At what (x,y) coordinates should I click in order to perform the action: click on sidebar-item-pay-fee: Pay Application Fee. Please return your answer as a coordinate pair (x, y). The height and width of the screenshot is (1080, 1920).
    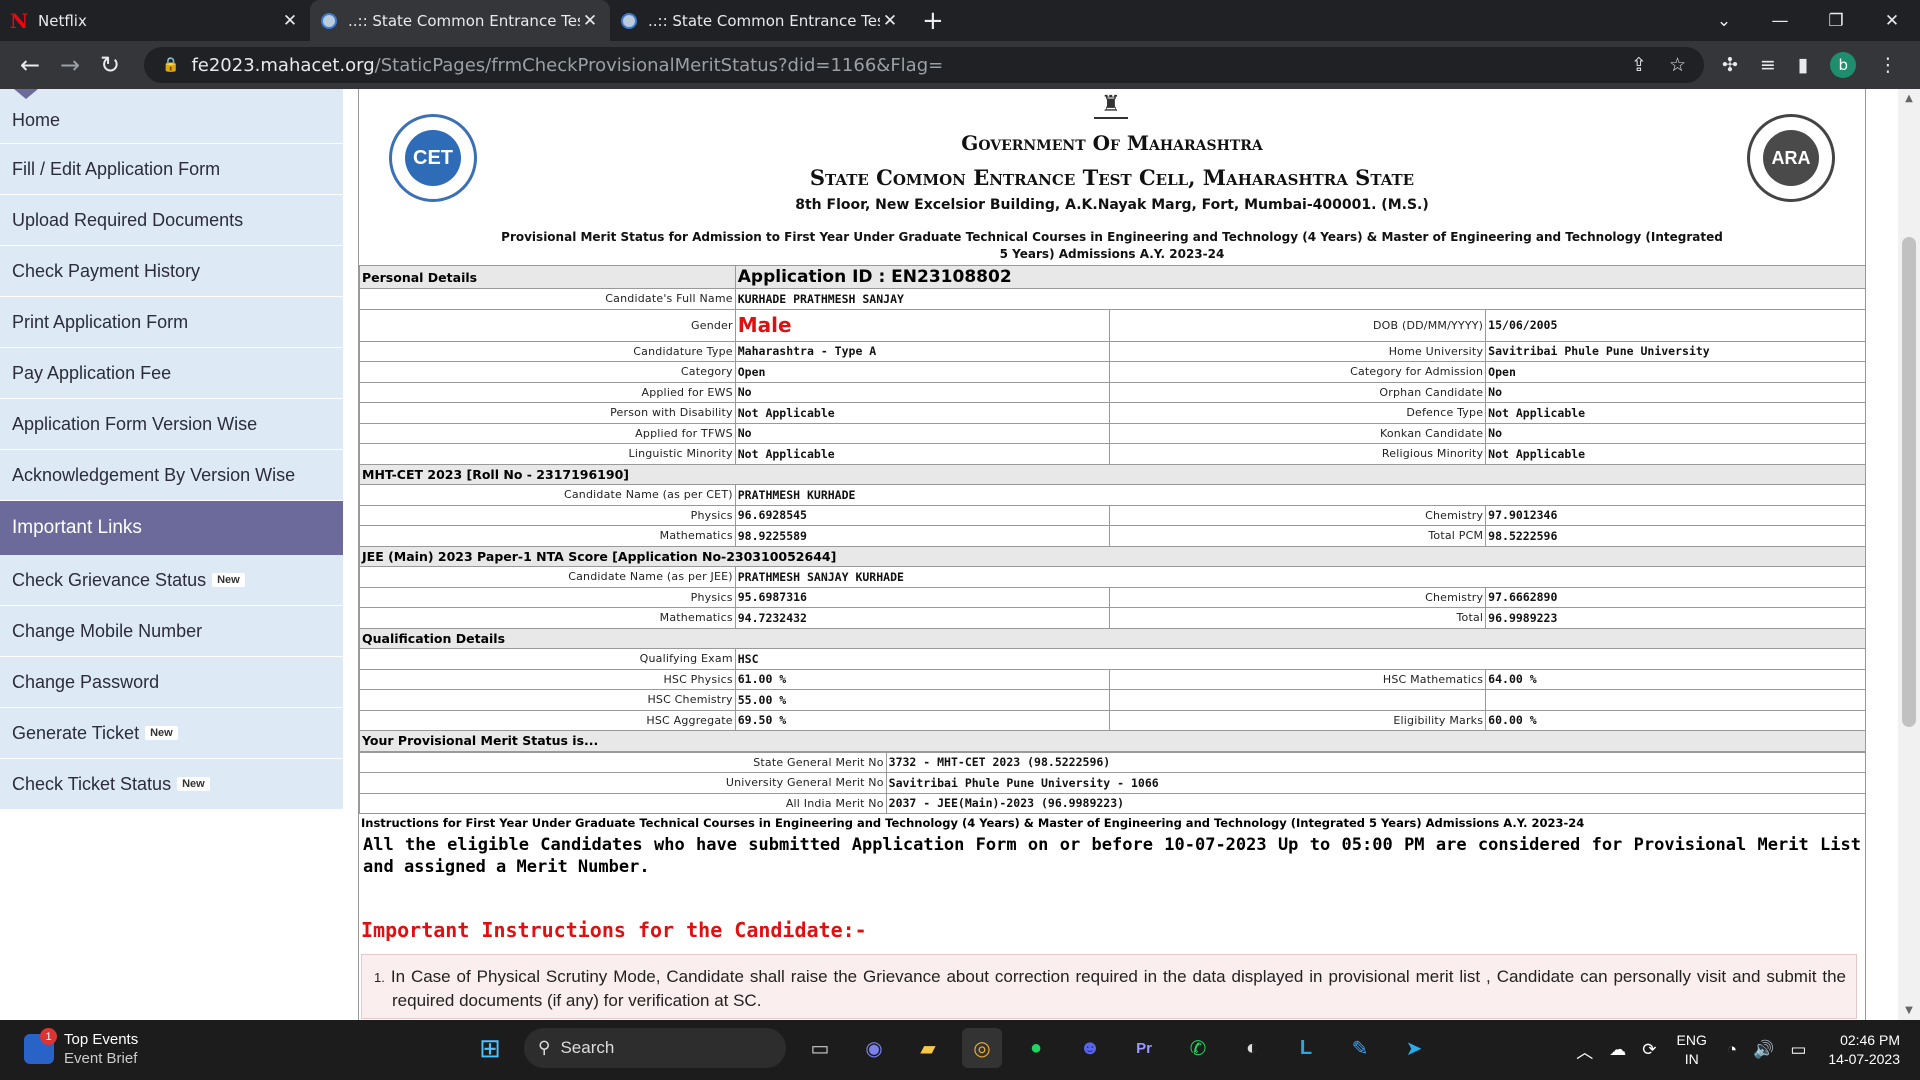
    Looking at the image, I should click on (171, 373).